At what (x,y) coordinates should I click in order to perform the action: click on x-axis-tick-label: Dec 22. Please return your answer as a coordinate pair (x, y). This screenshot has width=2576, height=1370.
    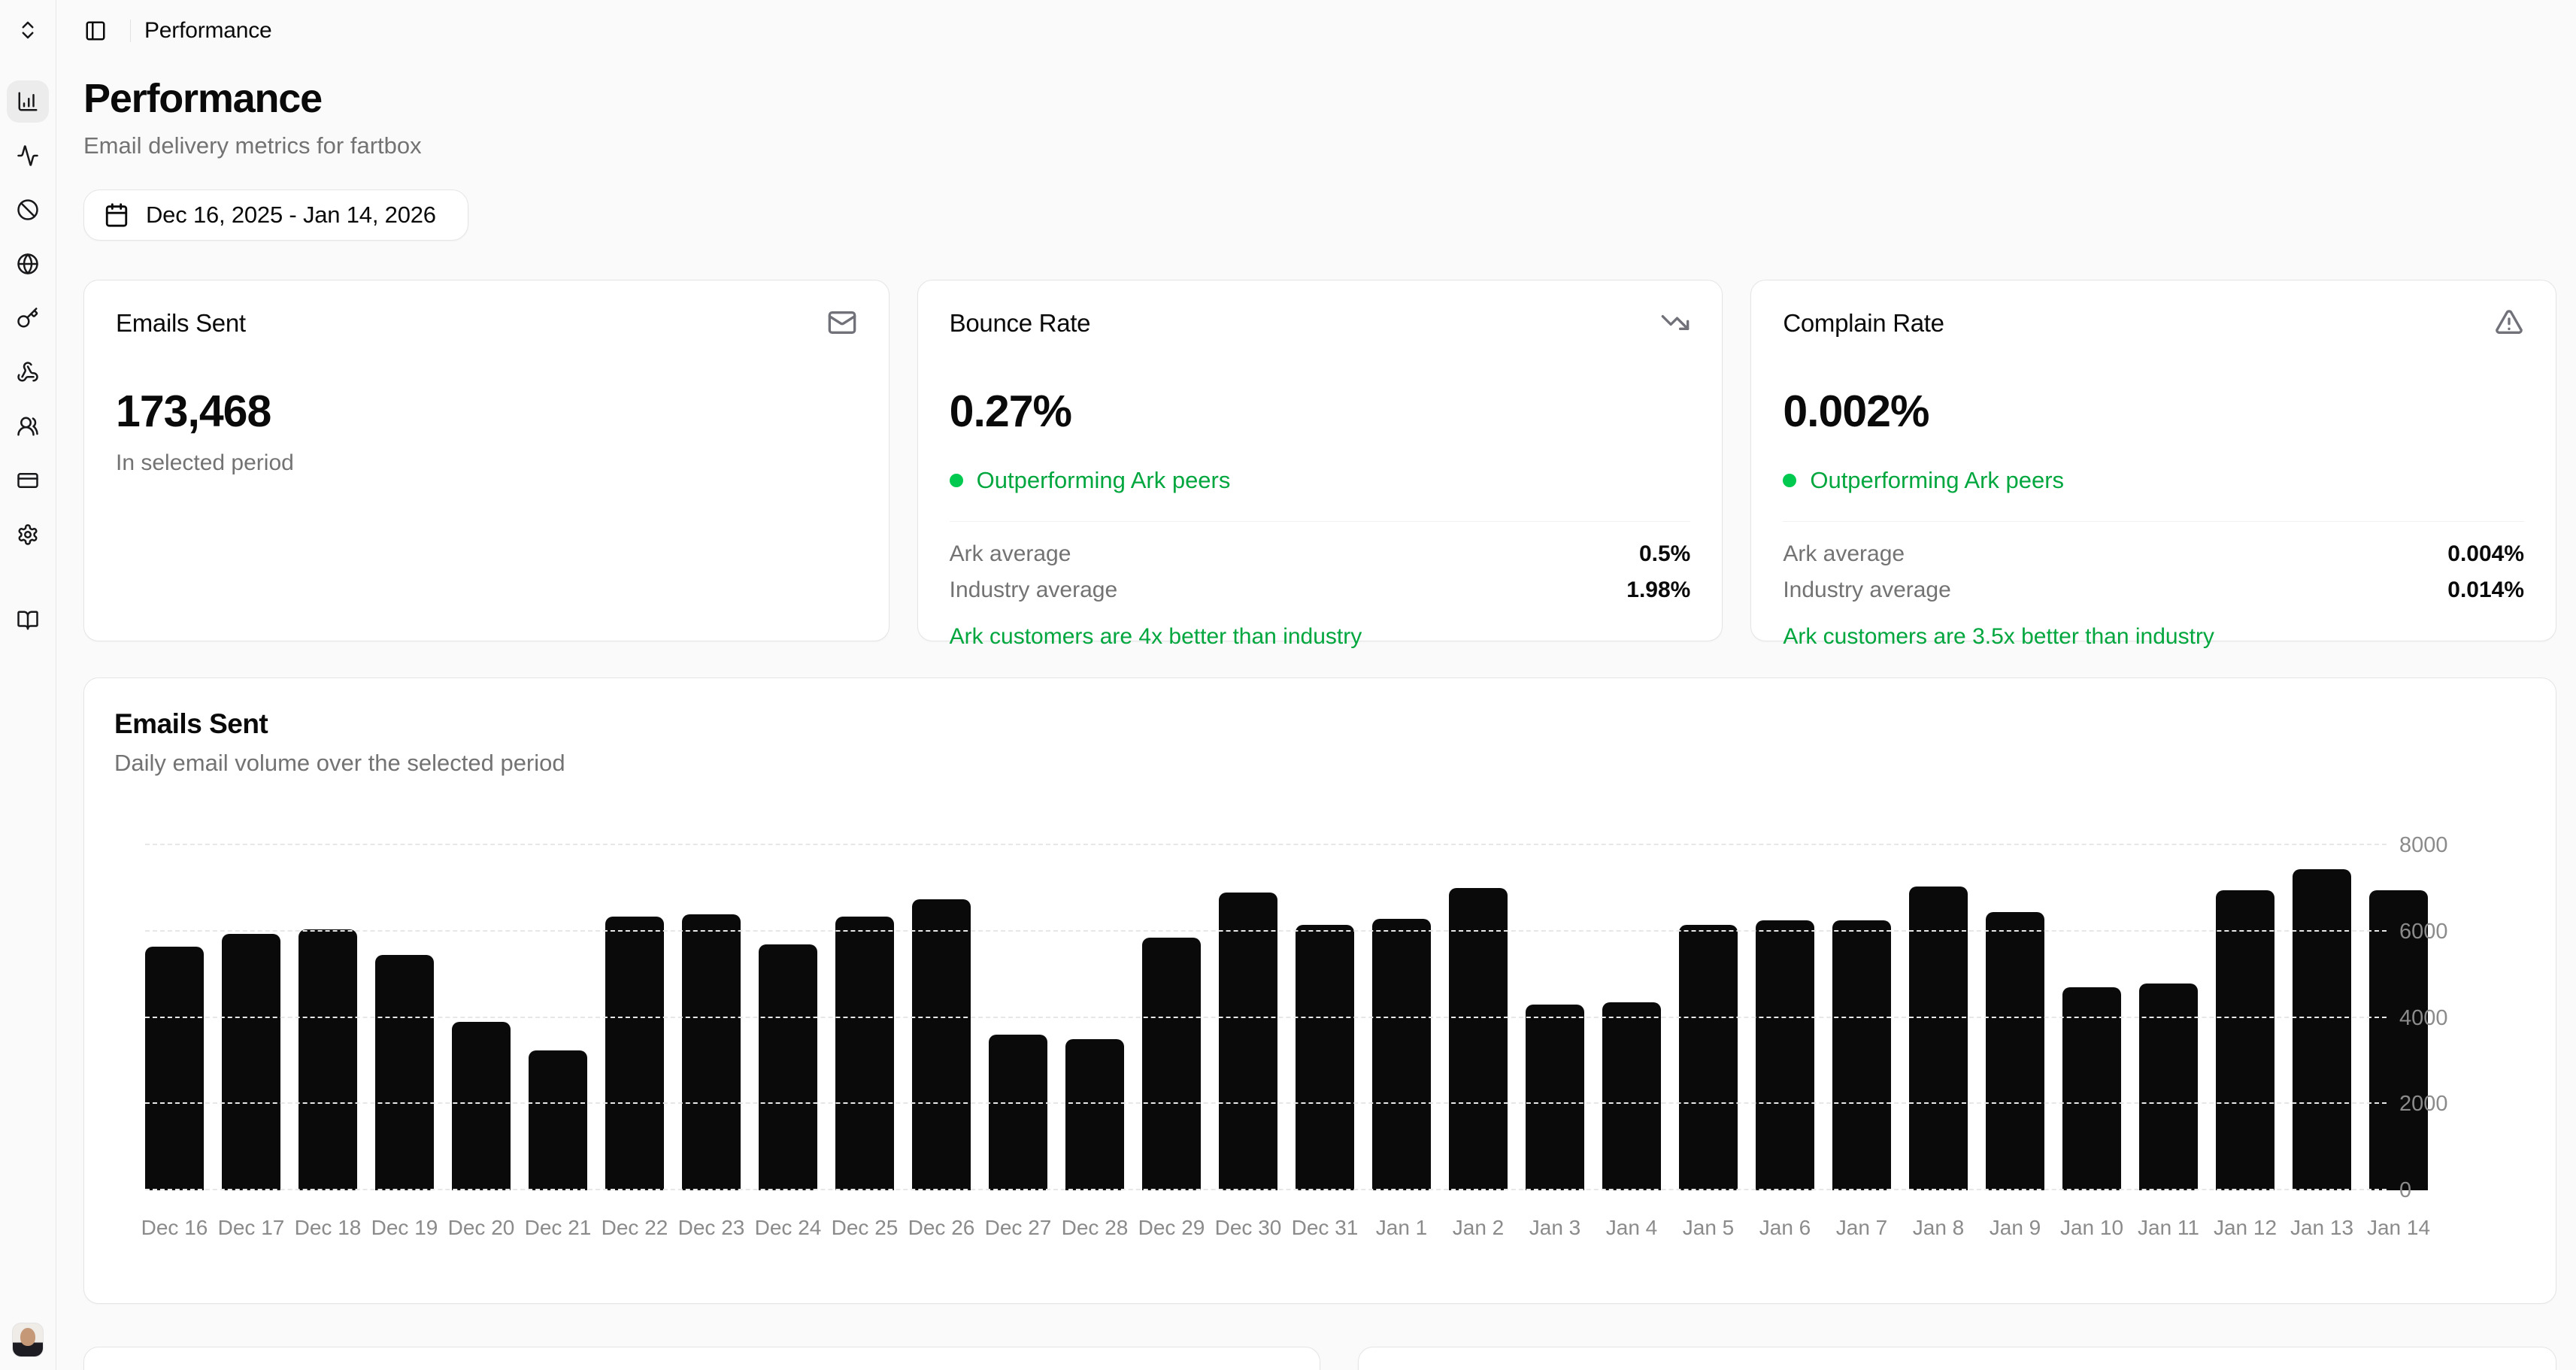
    Looking at the image, I should click on (634, 1227).